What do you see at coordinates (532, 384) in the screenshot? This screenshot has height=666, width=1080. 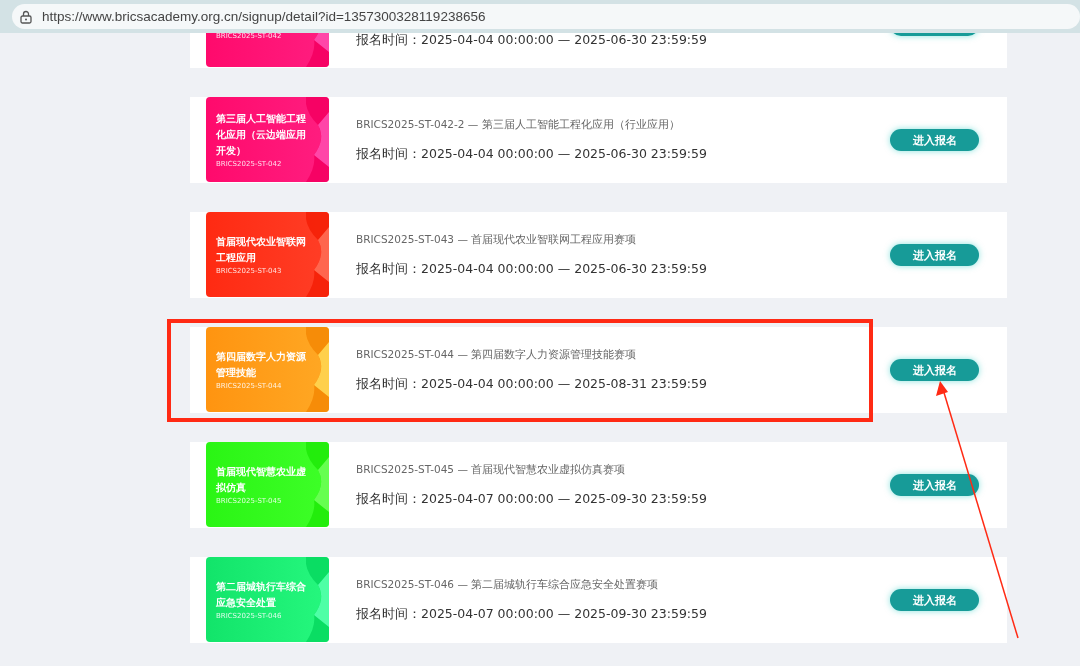 I see `signup-time: 报名时间：2025-04-04 00:00:00 — 2025-08-31 23:59:59` at bounding box center [532, 384].